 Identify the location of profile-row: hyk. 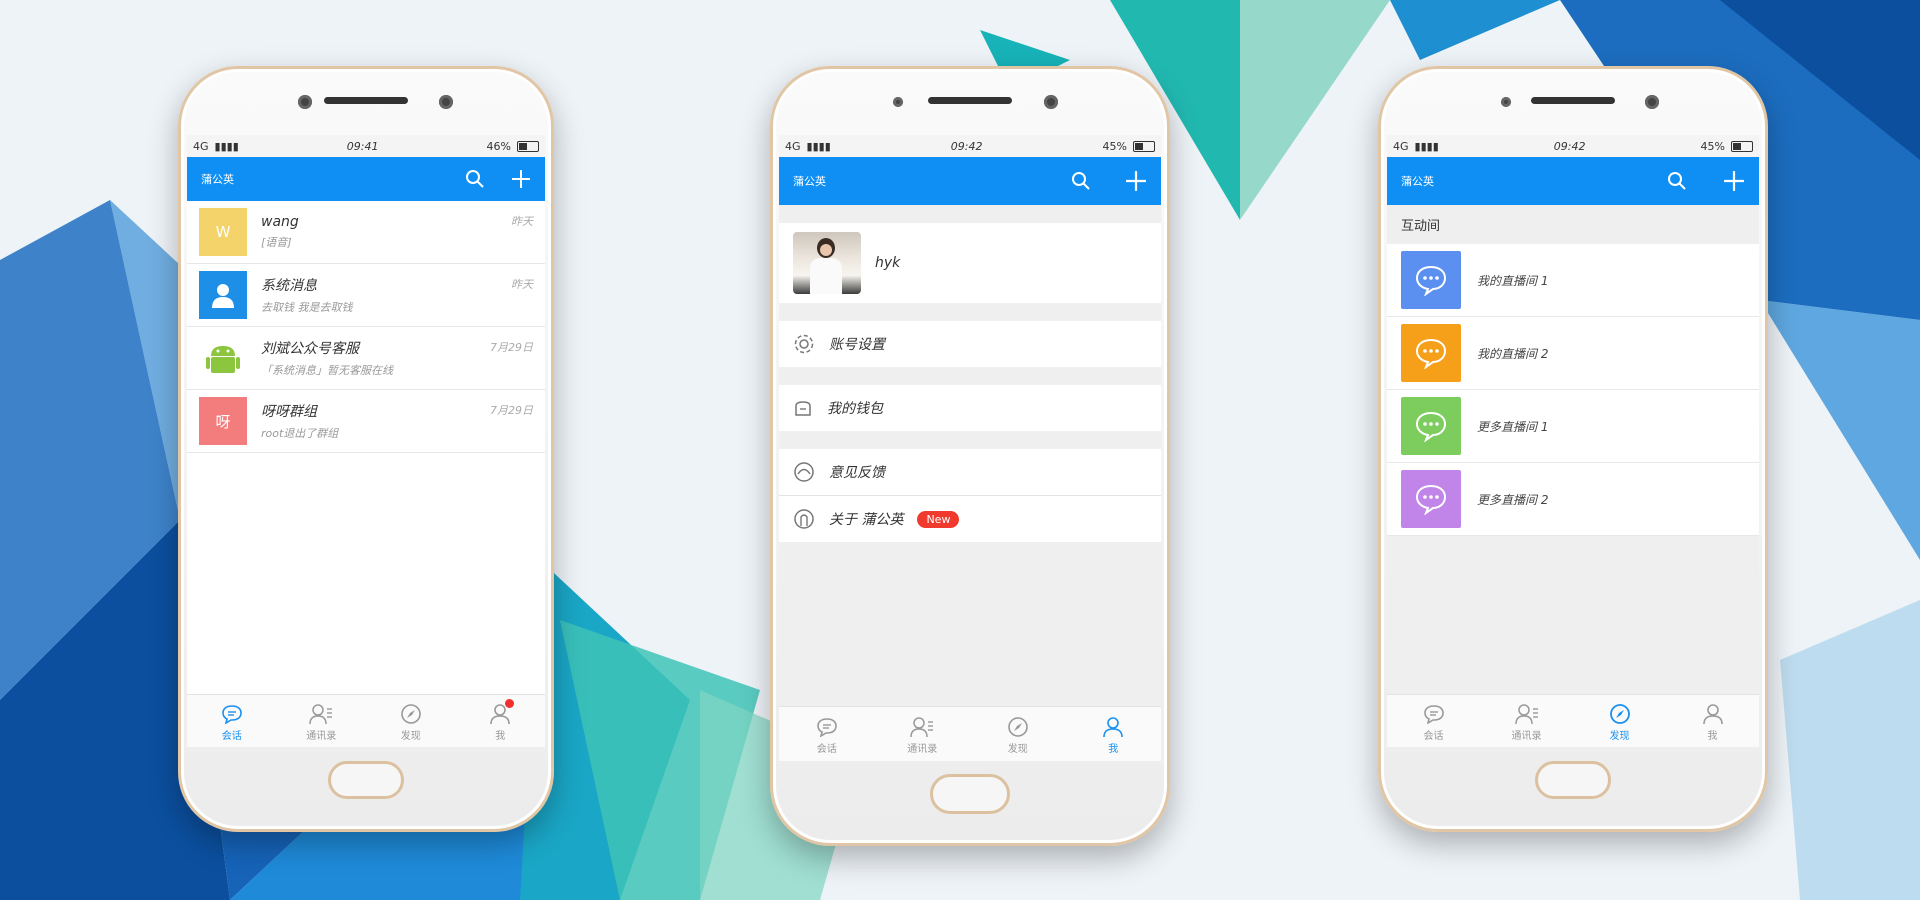
(970, 263).